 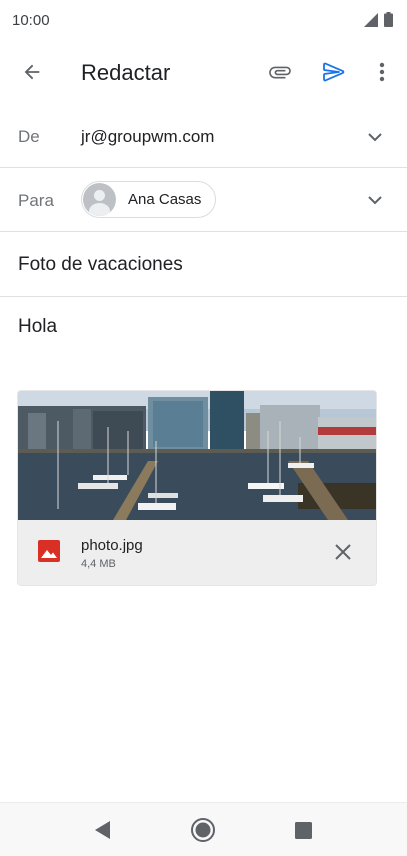 I want to click on from-expand-button, so click(x=375, y=137).